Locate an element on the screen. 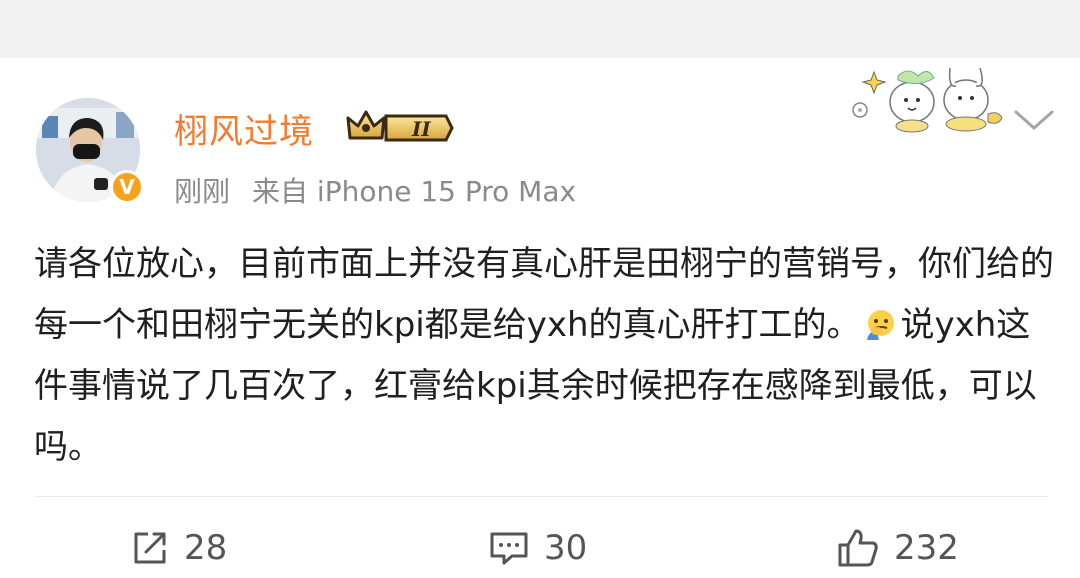 Image resolution: width=1080 pixels, height=578 pixels. action-bar: 28 30 232 is located at coordinates (540, 548).